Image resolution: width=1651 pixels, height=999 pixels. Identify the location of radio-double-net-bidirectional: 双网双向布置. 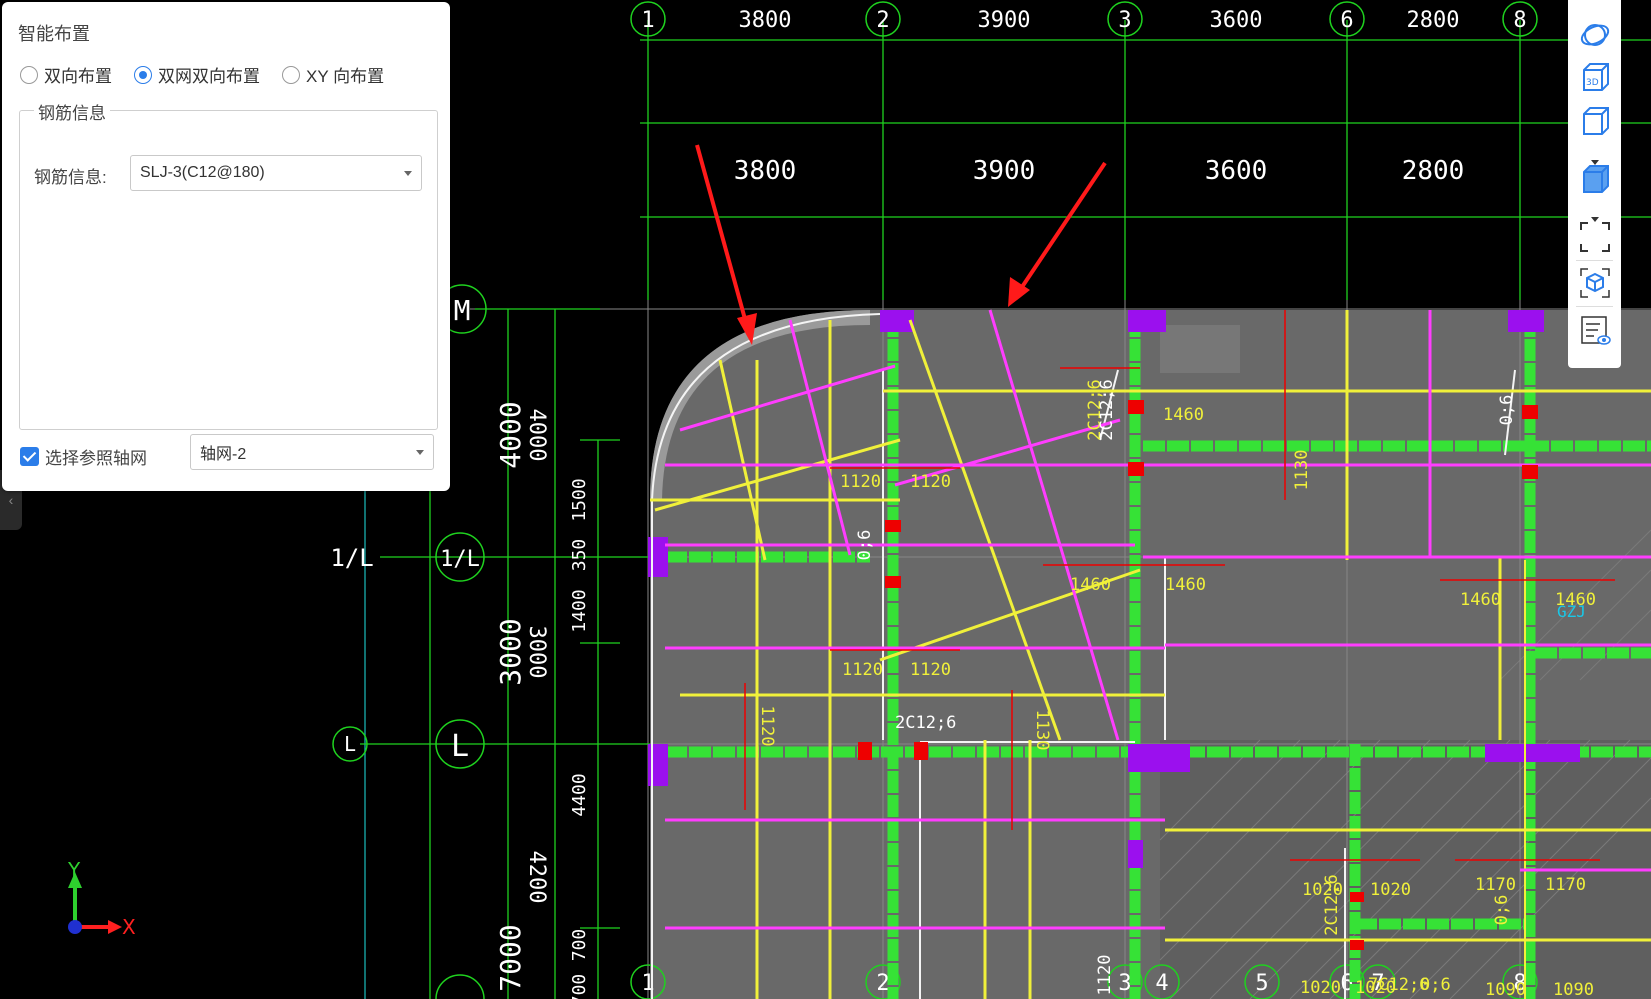
(197, 74).